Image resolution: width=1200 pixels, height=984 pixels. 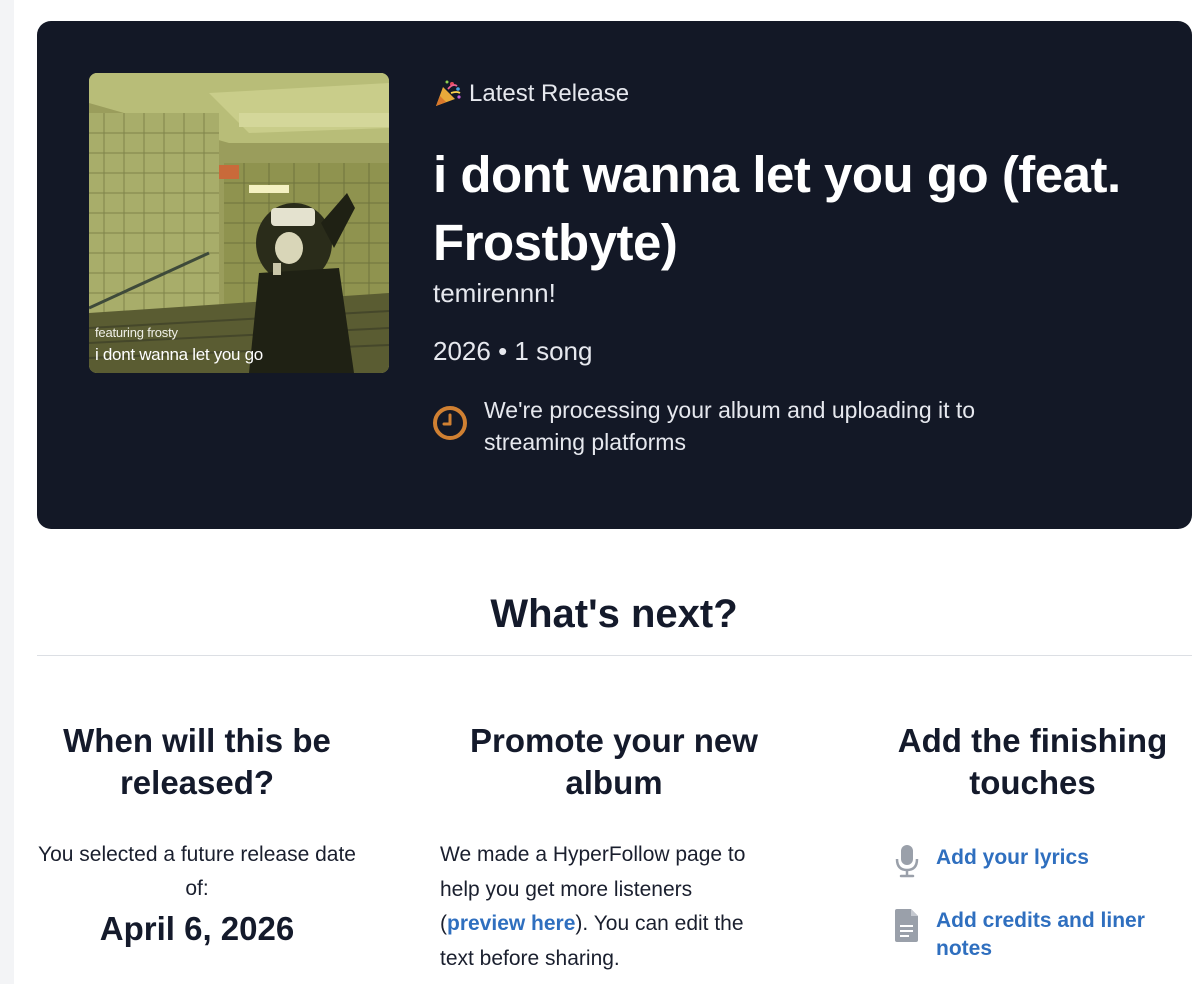 I want to click on document-icon, so click(x=907, y=927).